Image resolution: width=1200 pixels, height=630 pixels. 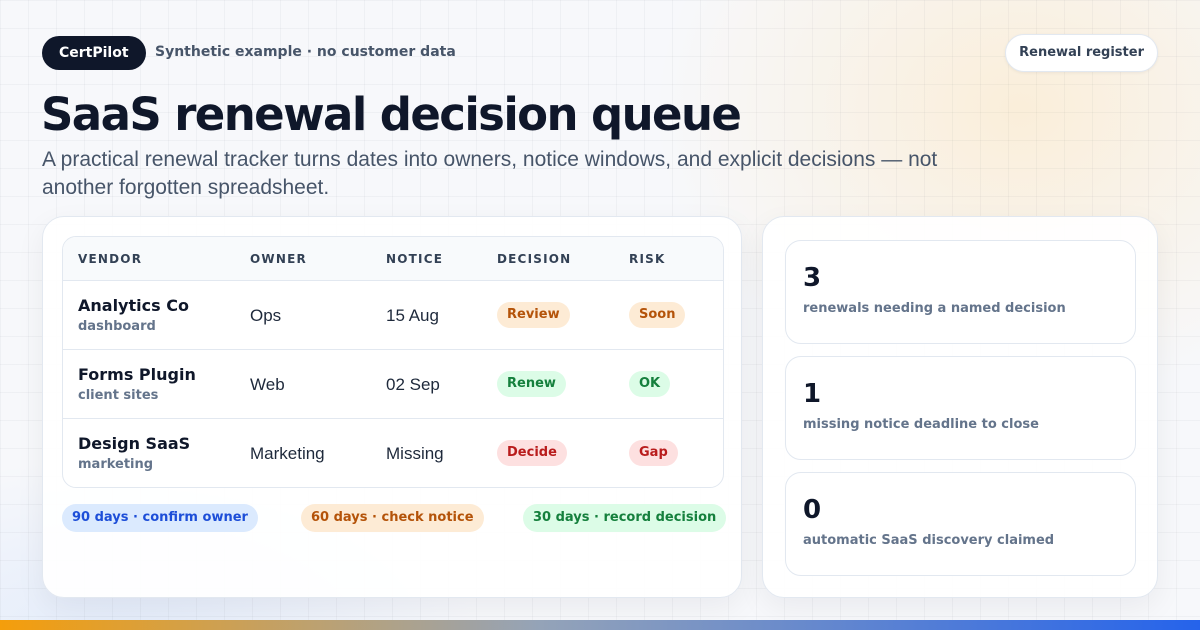 What do you see at coordinates (625, 518) in the screenshot?
I see `timeline-step-30-days: 30 days · record decision` at bounding box center [625, 518].